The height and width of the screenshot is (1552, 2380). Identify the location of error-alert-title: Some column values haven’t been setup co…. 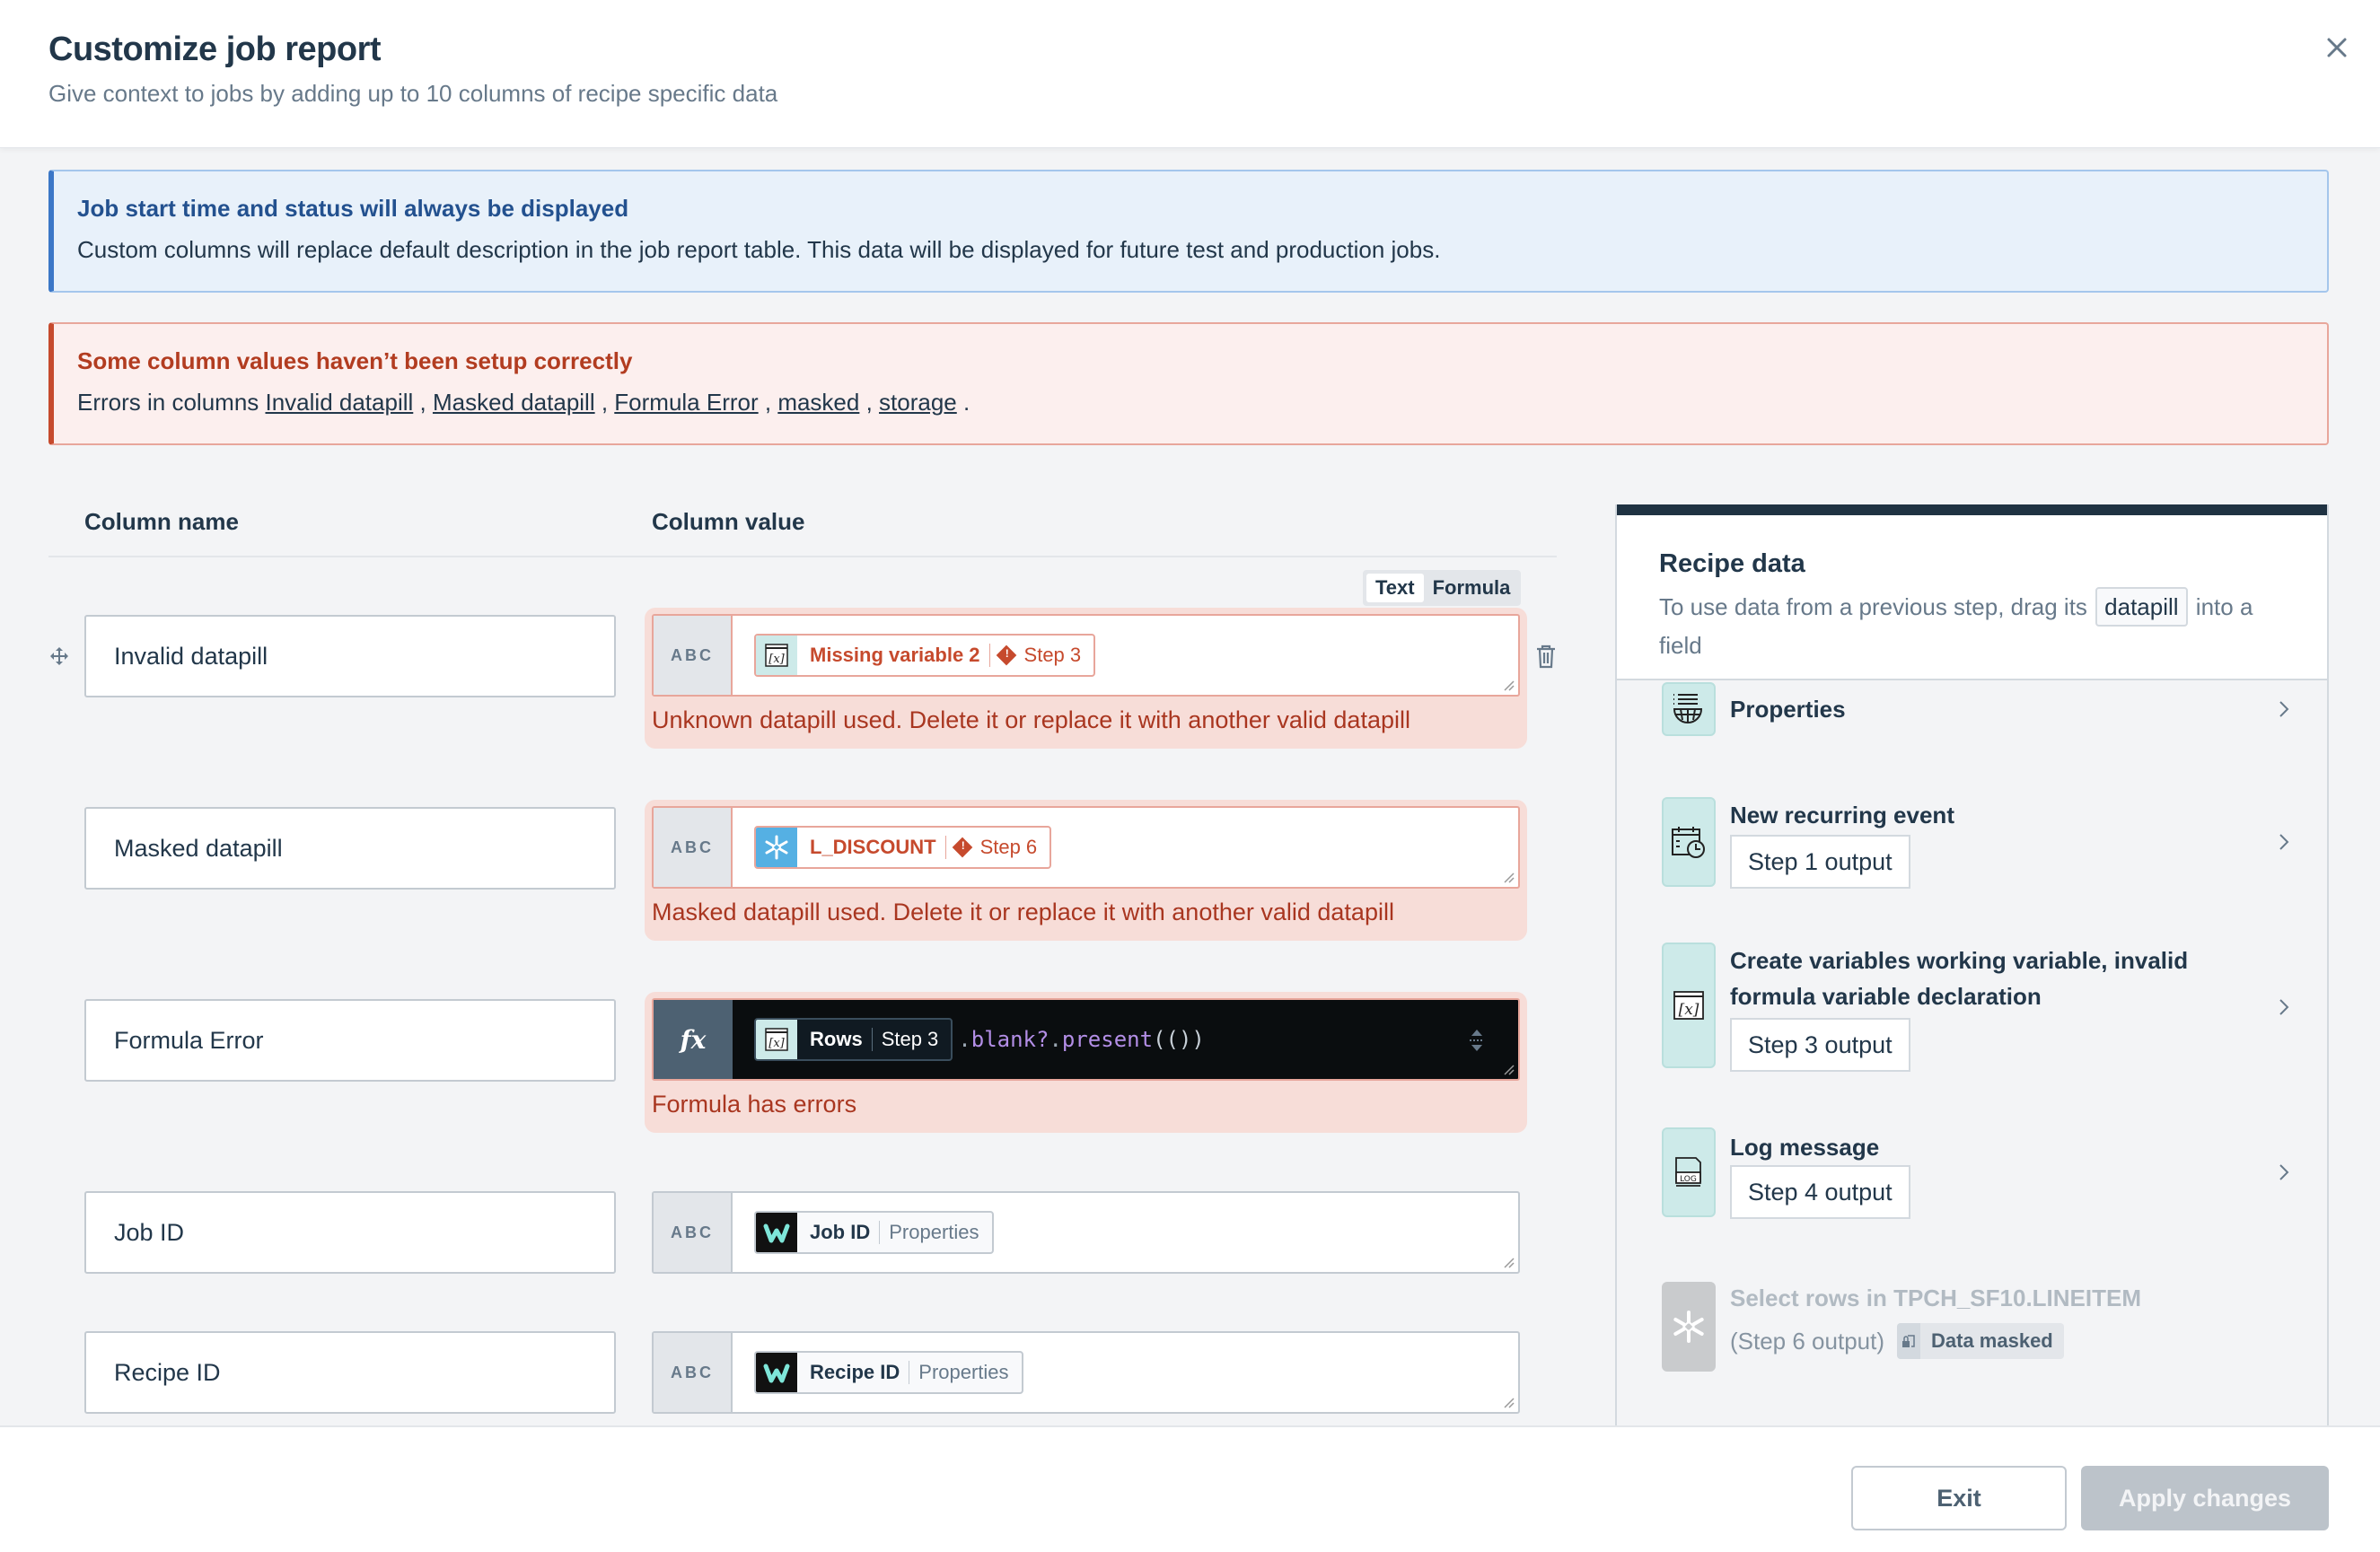
(355, 360).